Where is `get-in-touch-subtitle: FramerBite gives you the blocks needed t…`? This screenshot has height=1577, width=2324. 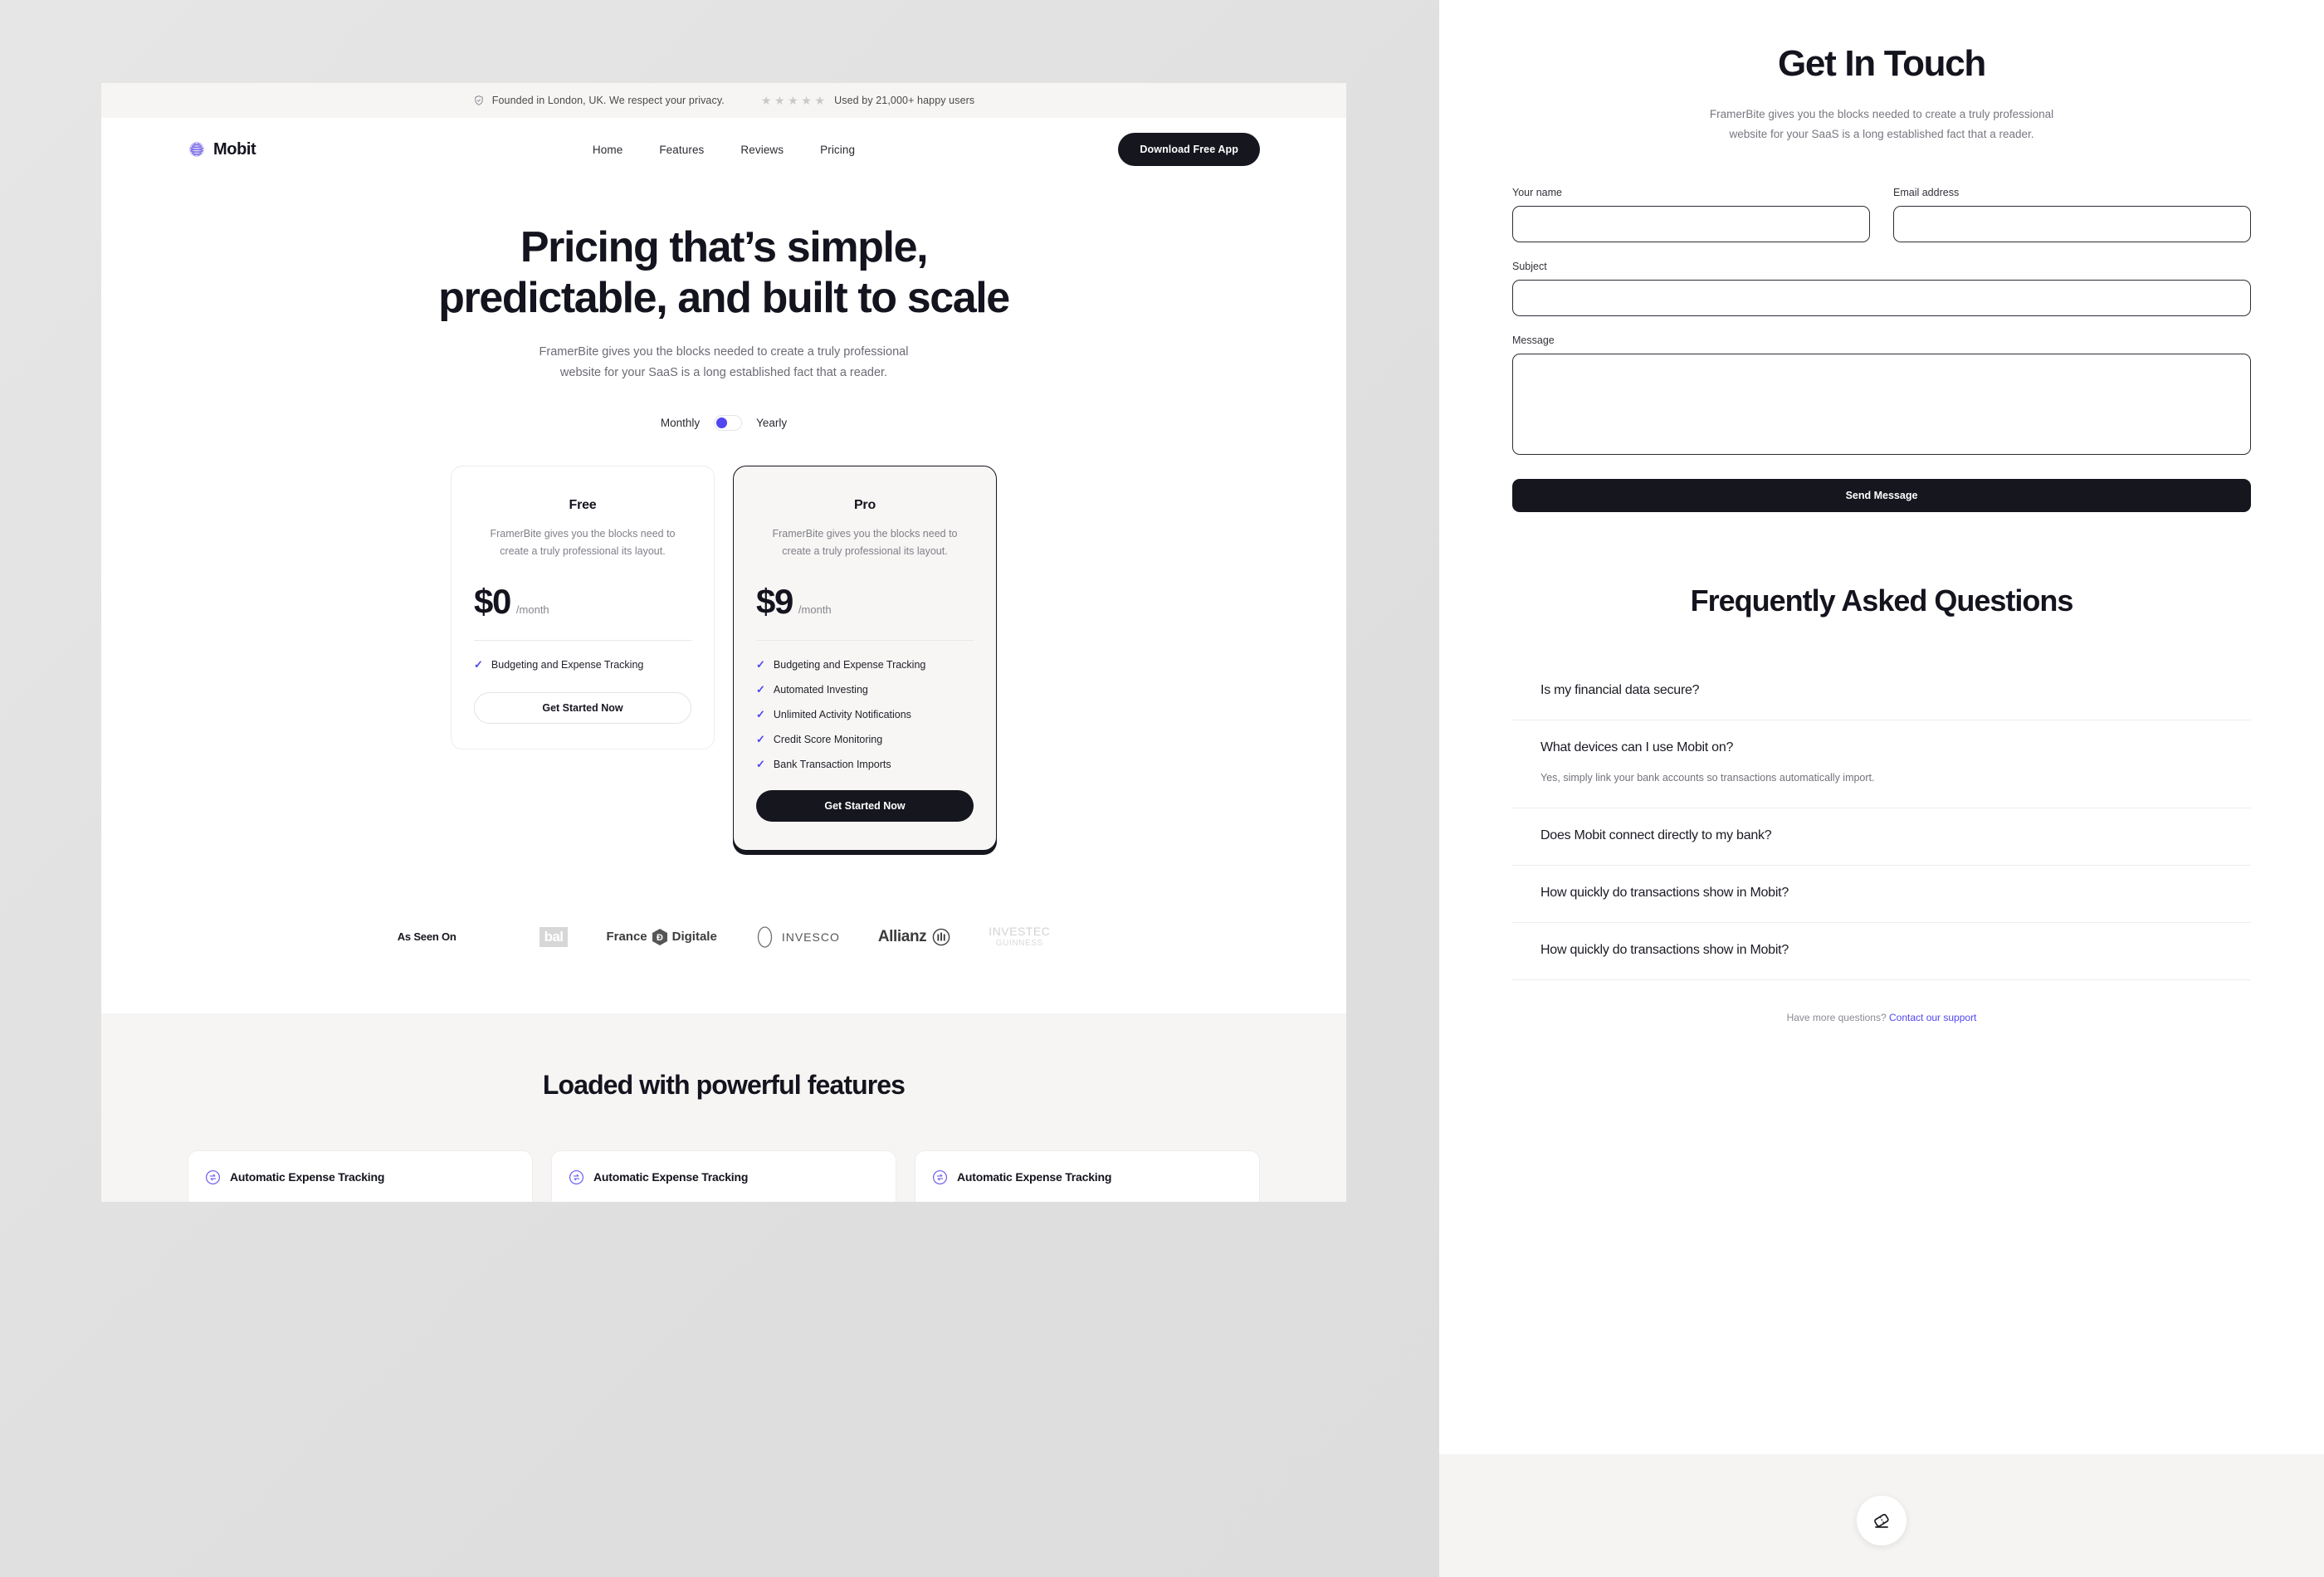
get-in-touch-subtitle: FramerBite gives you the blocks needed t… is located at coordinates (1882, 124).